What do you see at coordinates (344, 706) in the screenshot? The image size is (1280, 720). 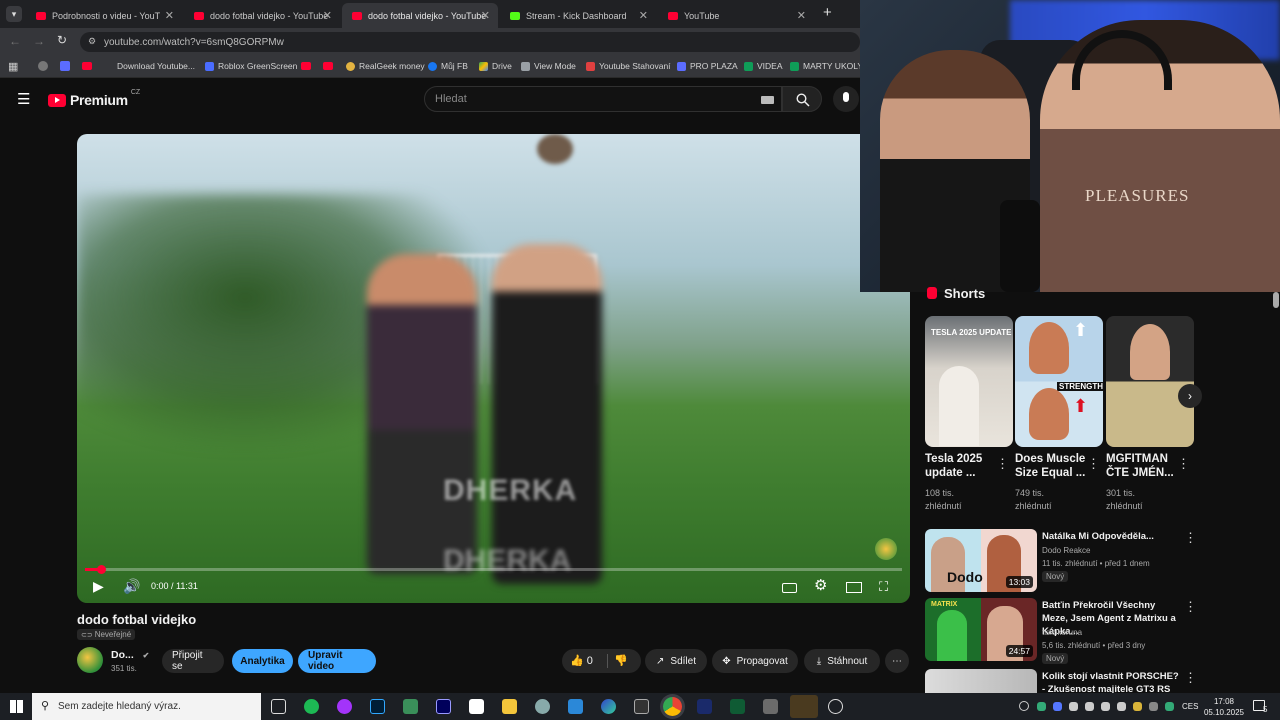 I see `messenger-icon` at bounding box center [344, 706].